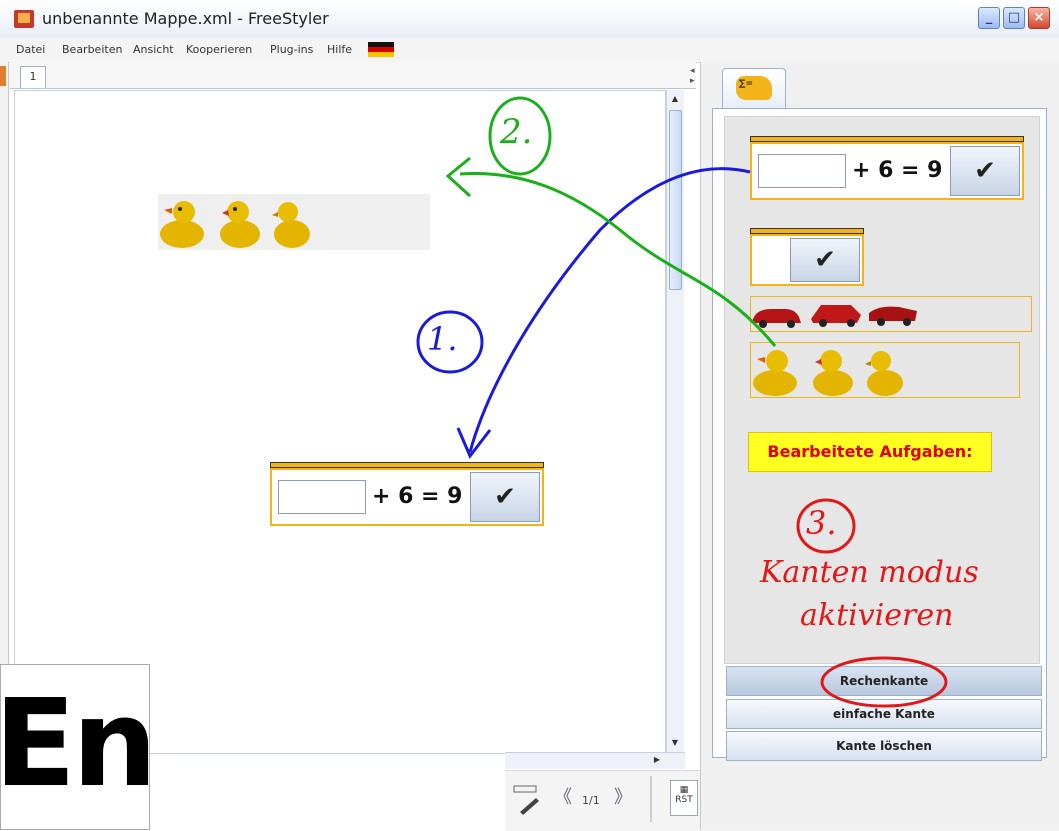 The height and width of the screenshot is (831, 1059). I want to click on step1-label: 1., so click(442, 339).